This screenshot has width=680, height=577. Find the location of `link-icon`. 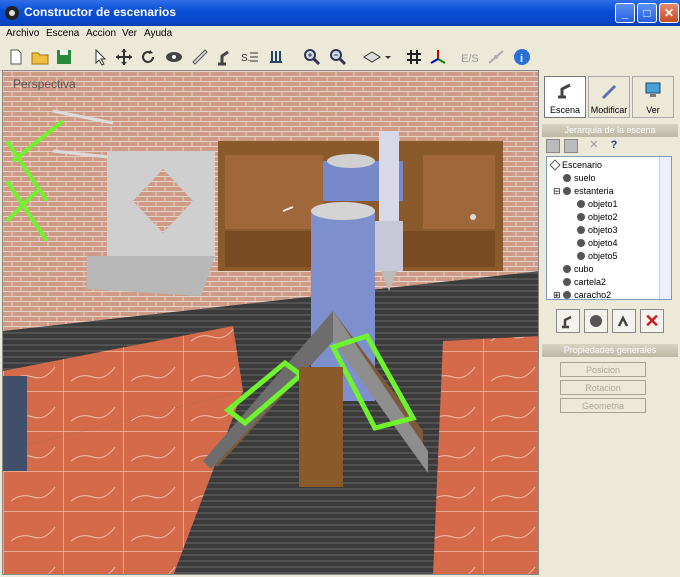

link-icon is located at coordinates (623, 321).